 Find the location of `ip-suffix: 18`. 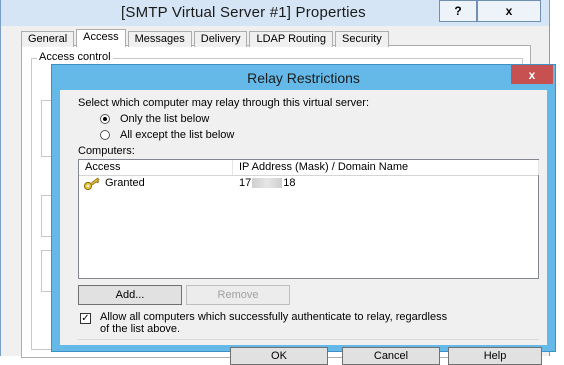

ip-suffix: 18 is located at coordinates (289, 183).